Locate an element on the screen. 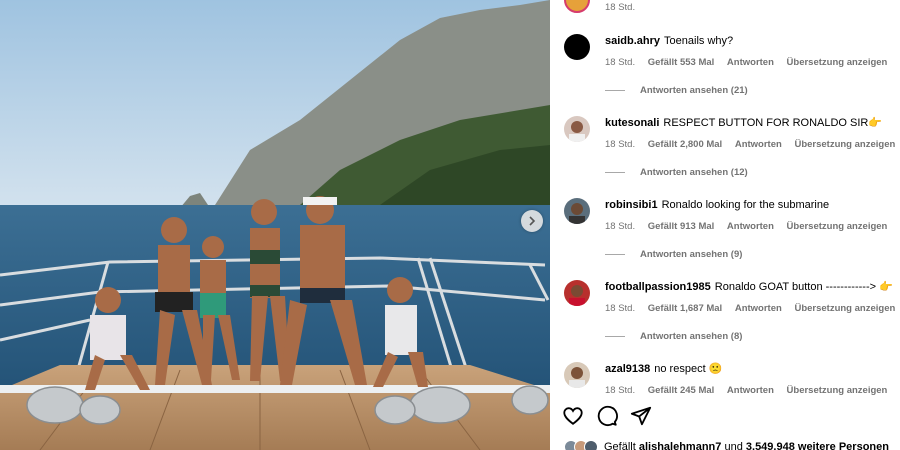 Image resolution: width=900 pixels, height=450 pixels. comment-text: Ronaldo GOAT button ------------> 👉 is located at coordinates (803, 287).